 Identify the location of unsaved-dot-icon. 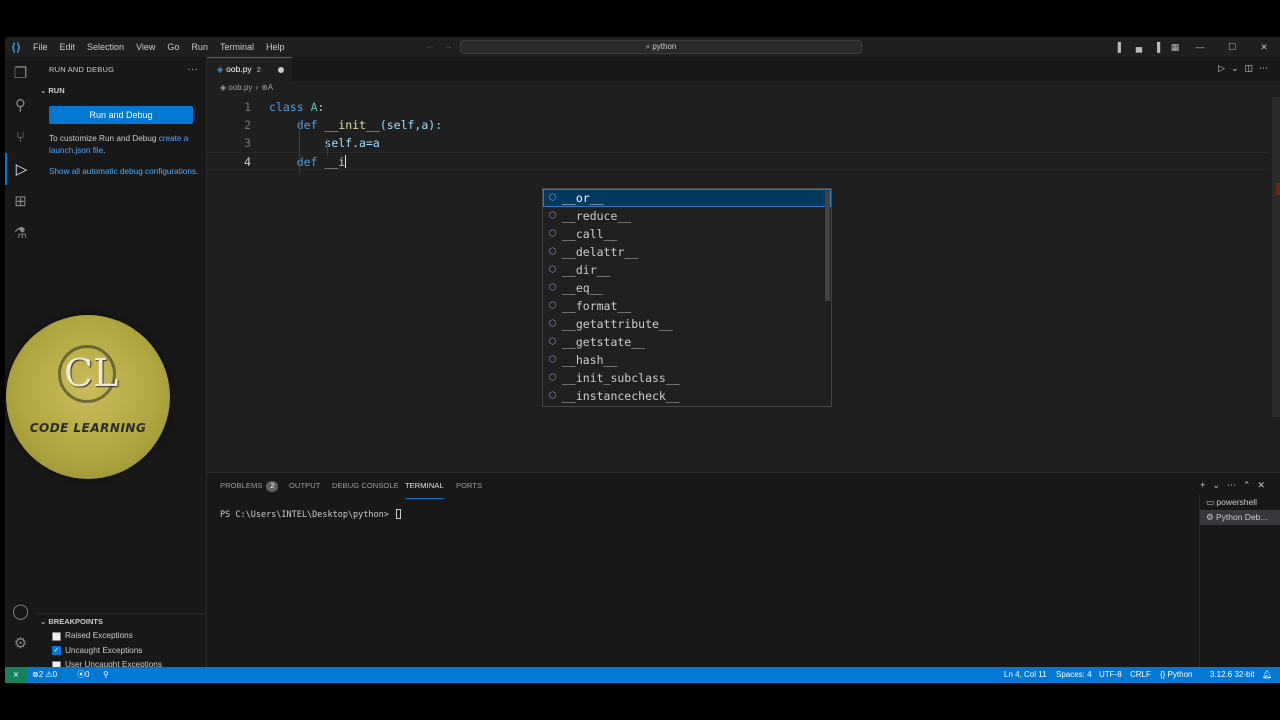
(281, 70).